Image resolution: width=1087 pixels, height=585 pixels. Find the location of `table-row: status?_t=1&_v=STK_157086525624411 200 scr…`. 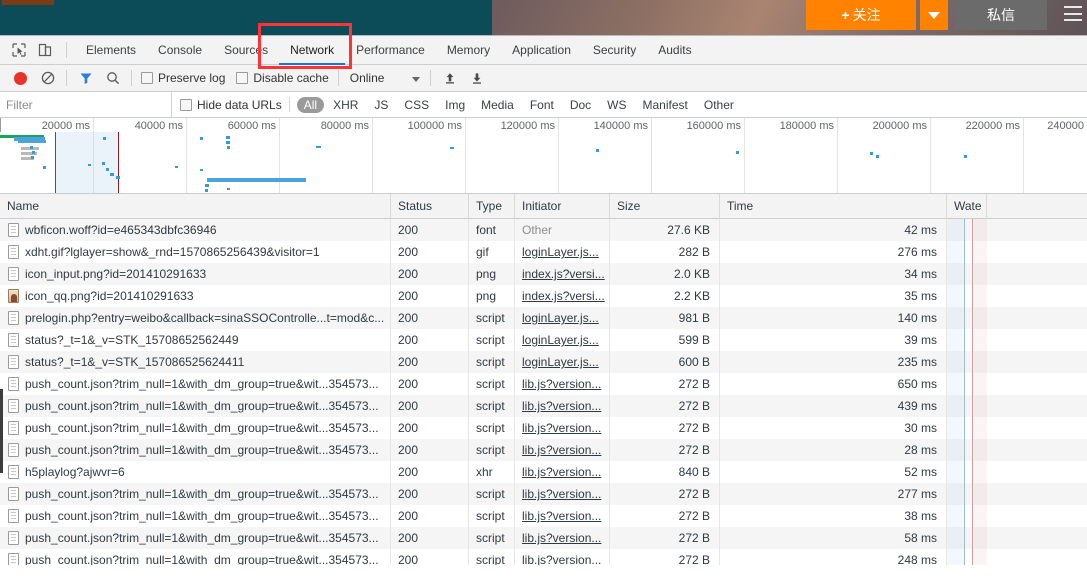

table-row: status?_t=1&_v=STK_157086525624411 200 scr… is located at coordinates (543, 362).